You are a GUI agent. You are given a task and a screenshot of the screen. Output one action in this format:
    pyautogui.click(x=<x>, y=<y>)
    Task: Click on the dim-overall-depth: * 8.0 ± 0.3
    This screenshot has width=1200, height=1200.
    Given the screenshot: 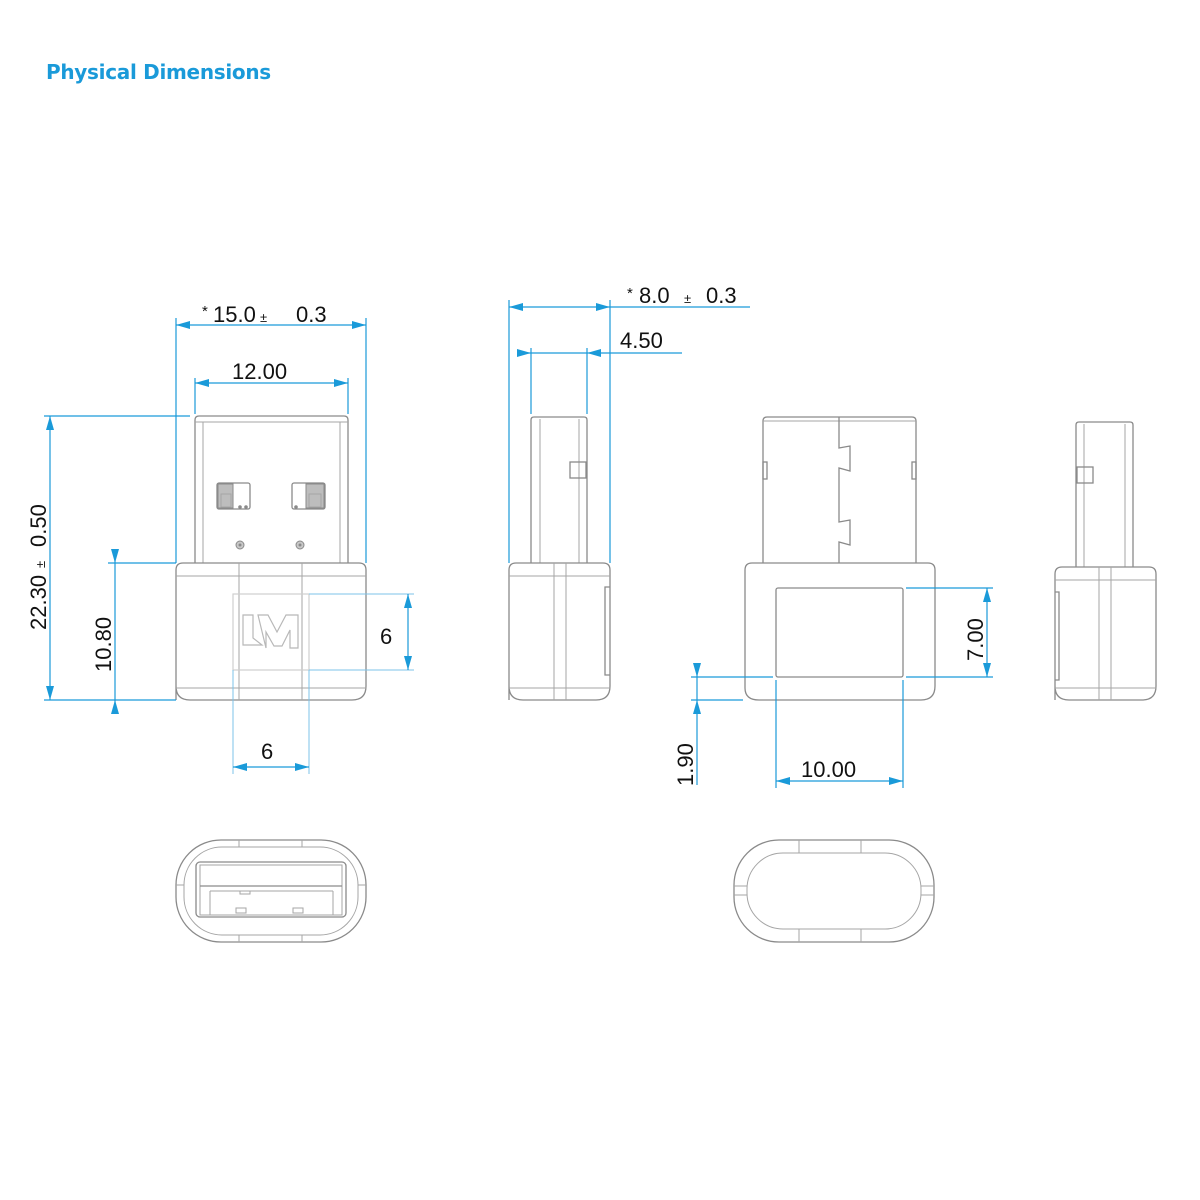 What is the action you would take?
    pyautogui.click(x=629, y=423)
    